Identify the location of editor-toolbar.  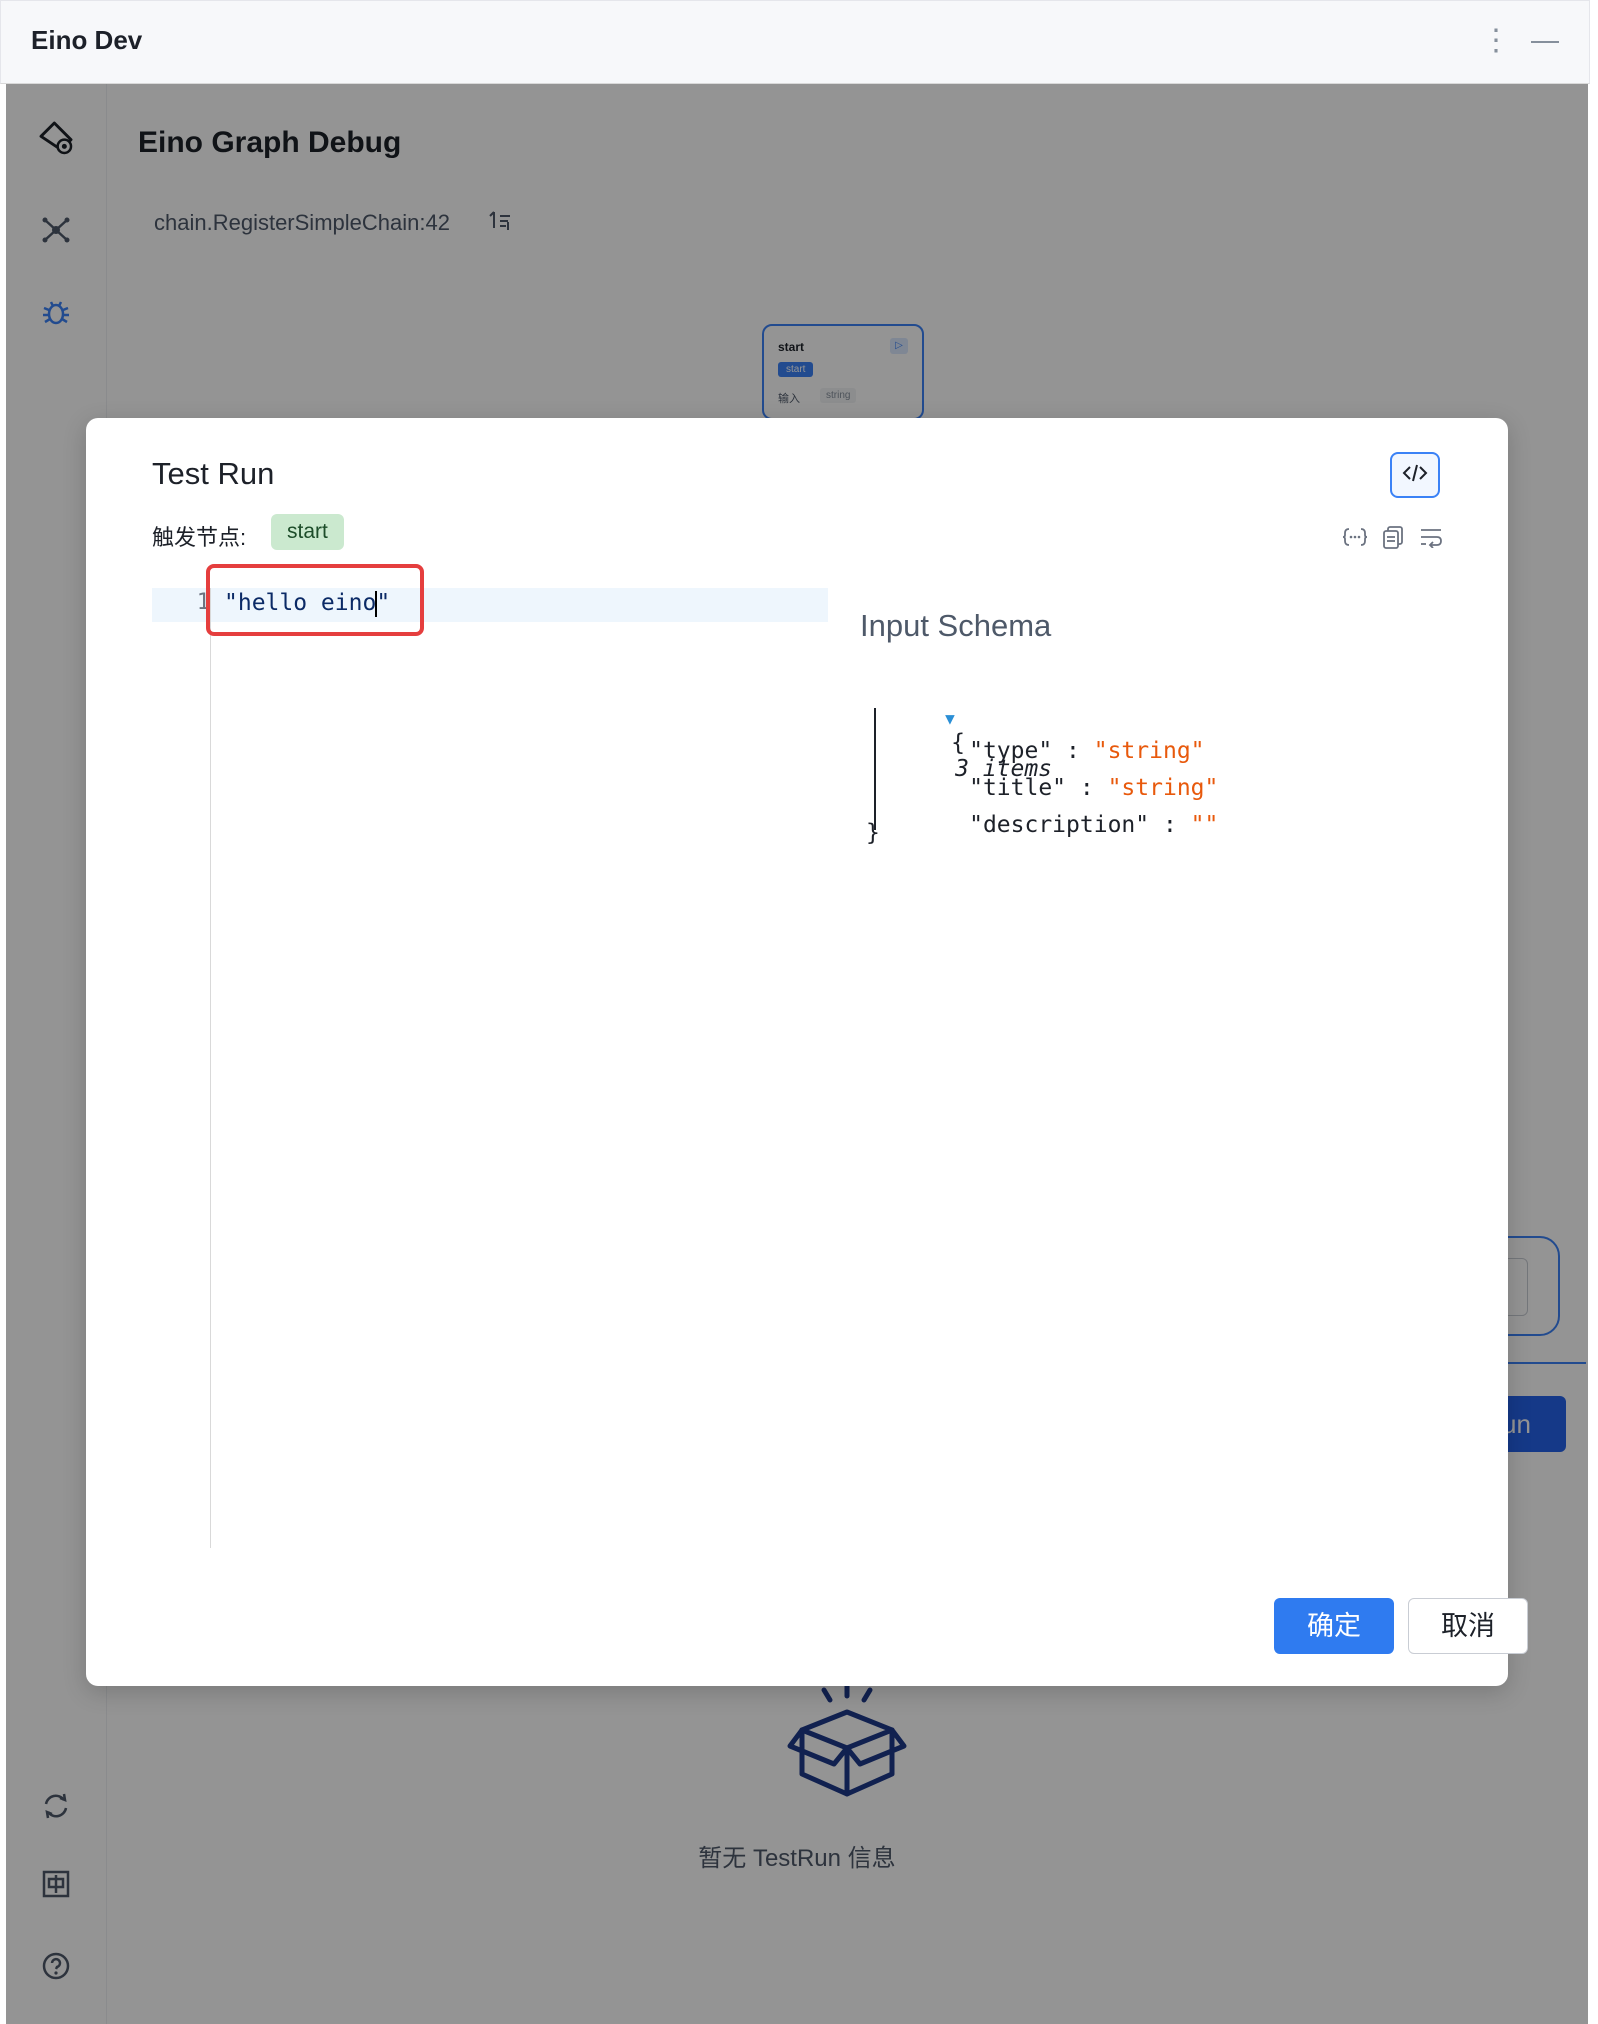
(1393, 537).